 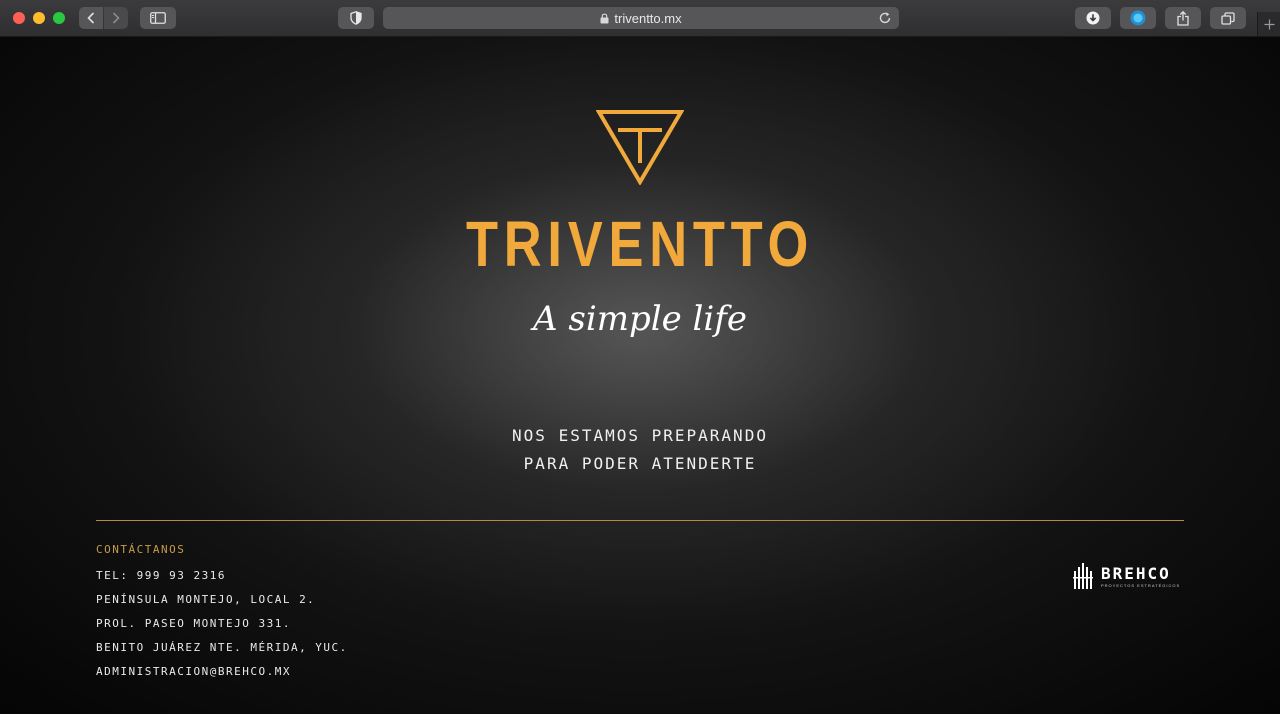 What do you see at coordinates (193, 623) in the screenshot?
I see `contact-address-line-2: PROL. PASEO MONTEJO 331.` at bounding box center [193, 623].